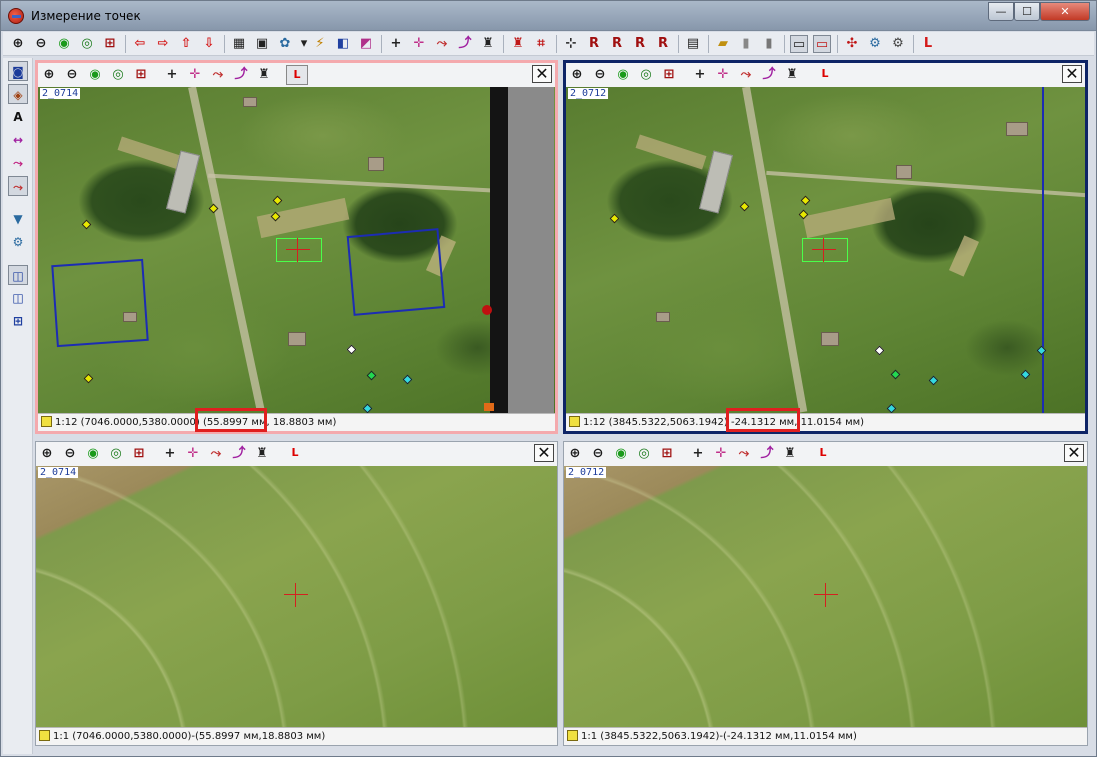  Describe the element at coordinates (18, 275) in the screenshot. I see `window-icon: ◫` at that location.